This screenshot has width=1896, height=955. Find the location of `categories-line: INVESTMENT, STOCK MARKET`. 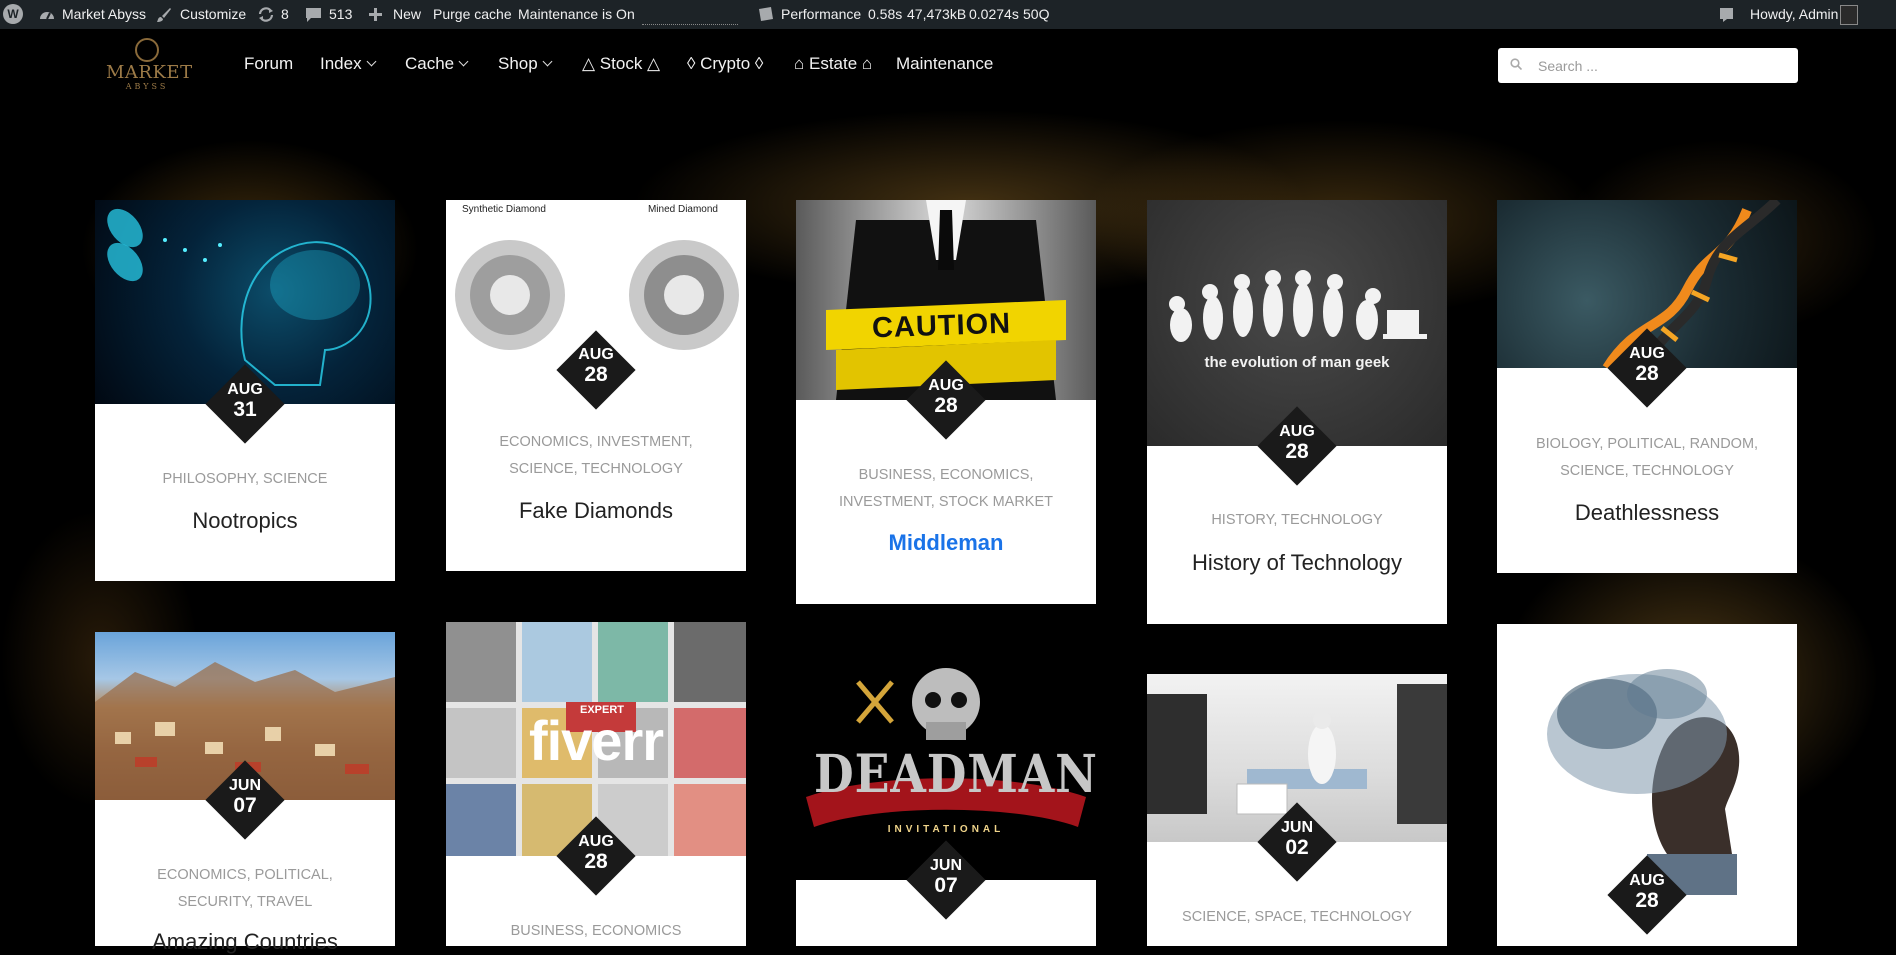

categories-line: INVESTMENT, STOCK MARKET is located at coordinates (946, 502).